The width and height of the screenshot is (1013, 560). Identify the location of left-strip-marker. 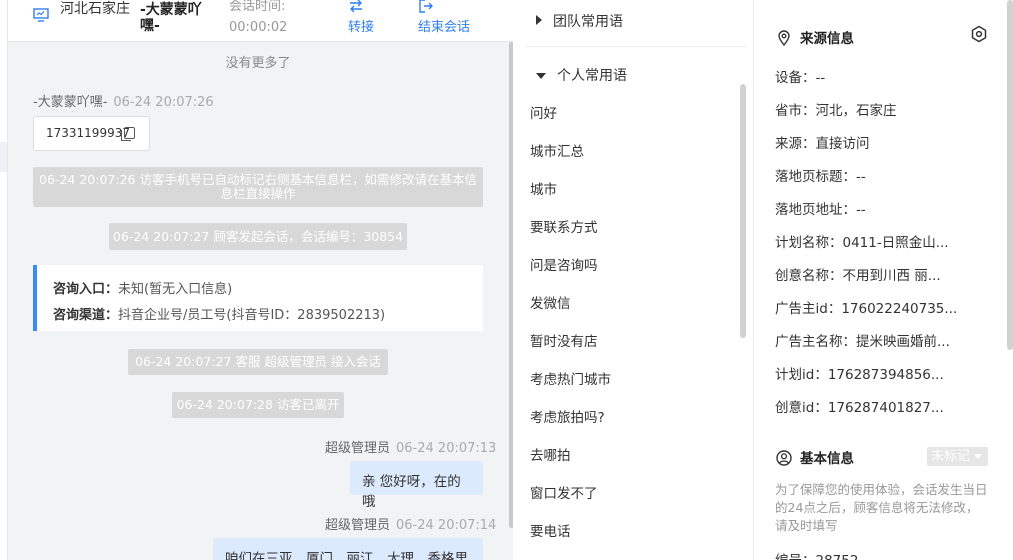
(3, 157).